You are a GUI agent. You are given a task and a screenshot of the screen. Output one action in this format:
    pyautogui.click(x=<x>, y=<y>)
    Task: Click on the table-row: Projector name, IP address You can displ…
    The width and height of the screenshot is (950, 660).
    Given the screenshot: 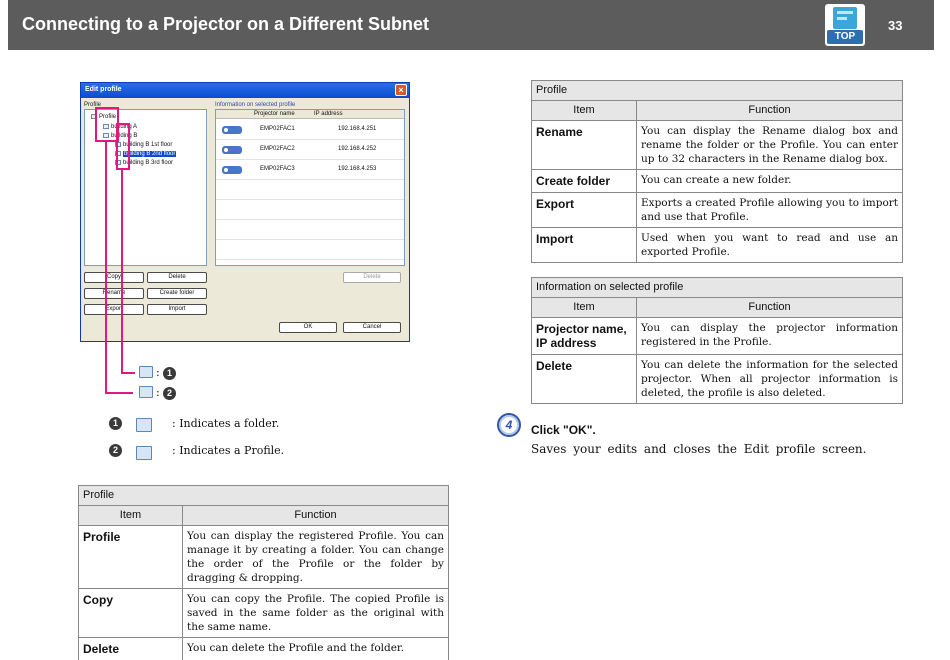 What is the action you would take?
    pyautogui.click(x=717, y=336)
    